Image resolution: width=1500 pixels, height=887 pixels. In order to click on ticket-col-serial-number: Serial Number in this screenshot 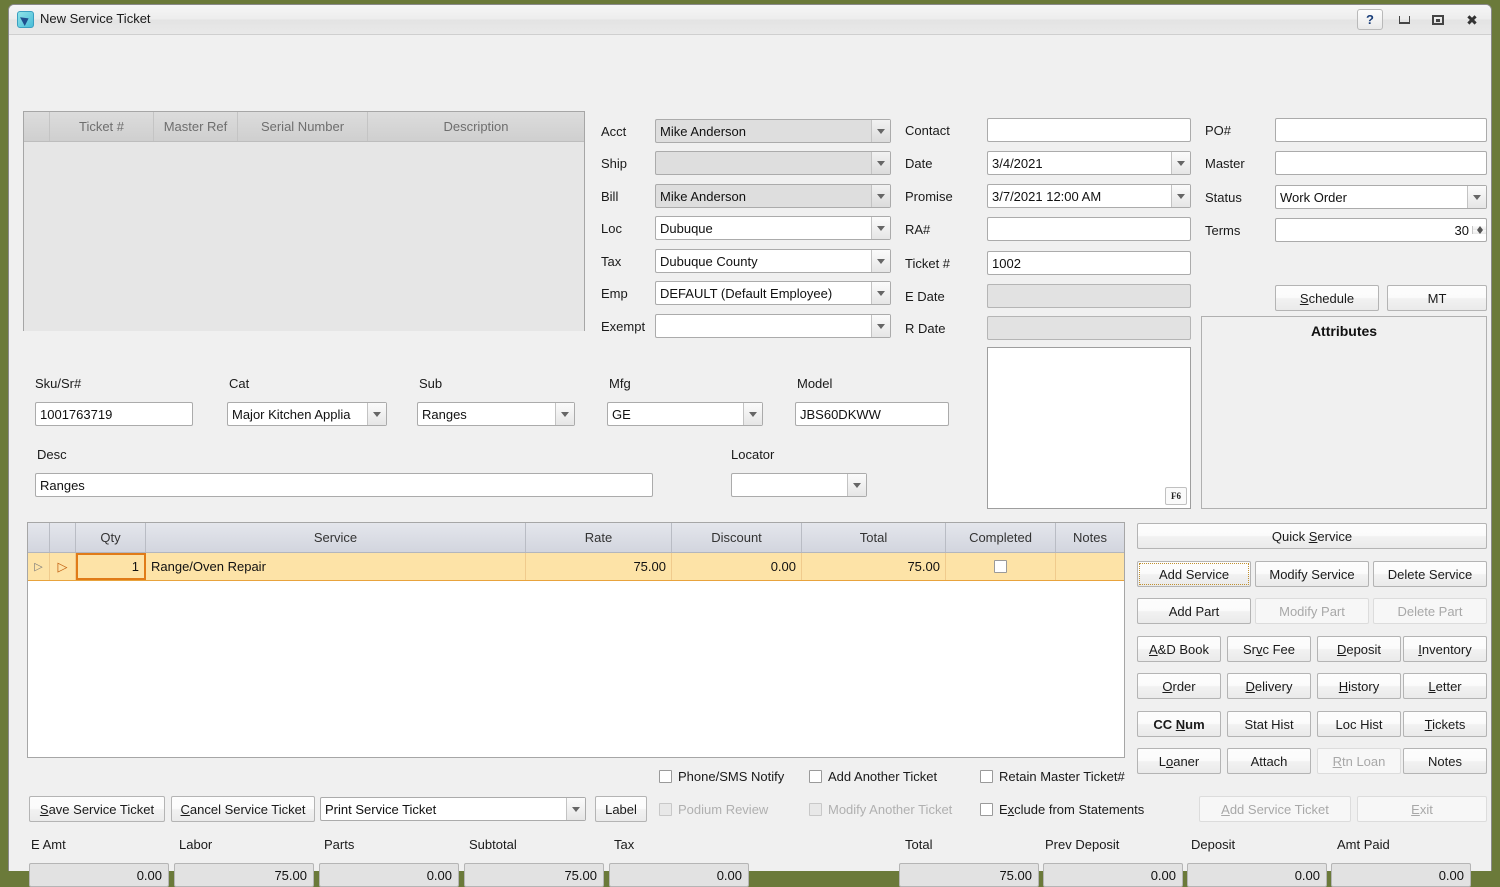, I will do `click(303, 126)`.